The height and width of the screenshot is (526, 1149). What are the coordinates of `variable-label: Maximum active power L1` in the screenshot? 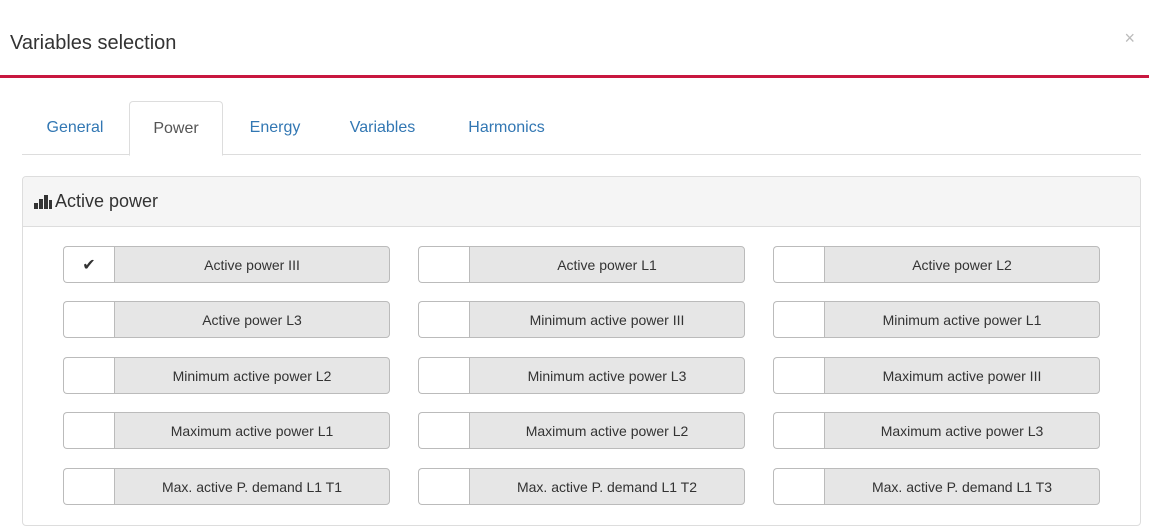 It's located at (252, 430).